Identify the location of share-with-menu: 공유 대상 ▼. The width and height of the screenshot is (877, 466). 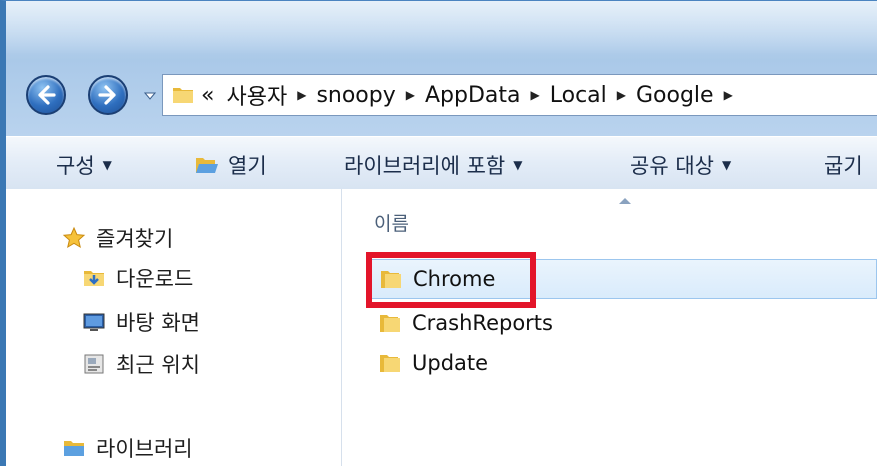
(680, 165).